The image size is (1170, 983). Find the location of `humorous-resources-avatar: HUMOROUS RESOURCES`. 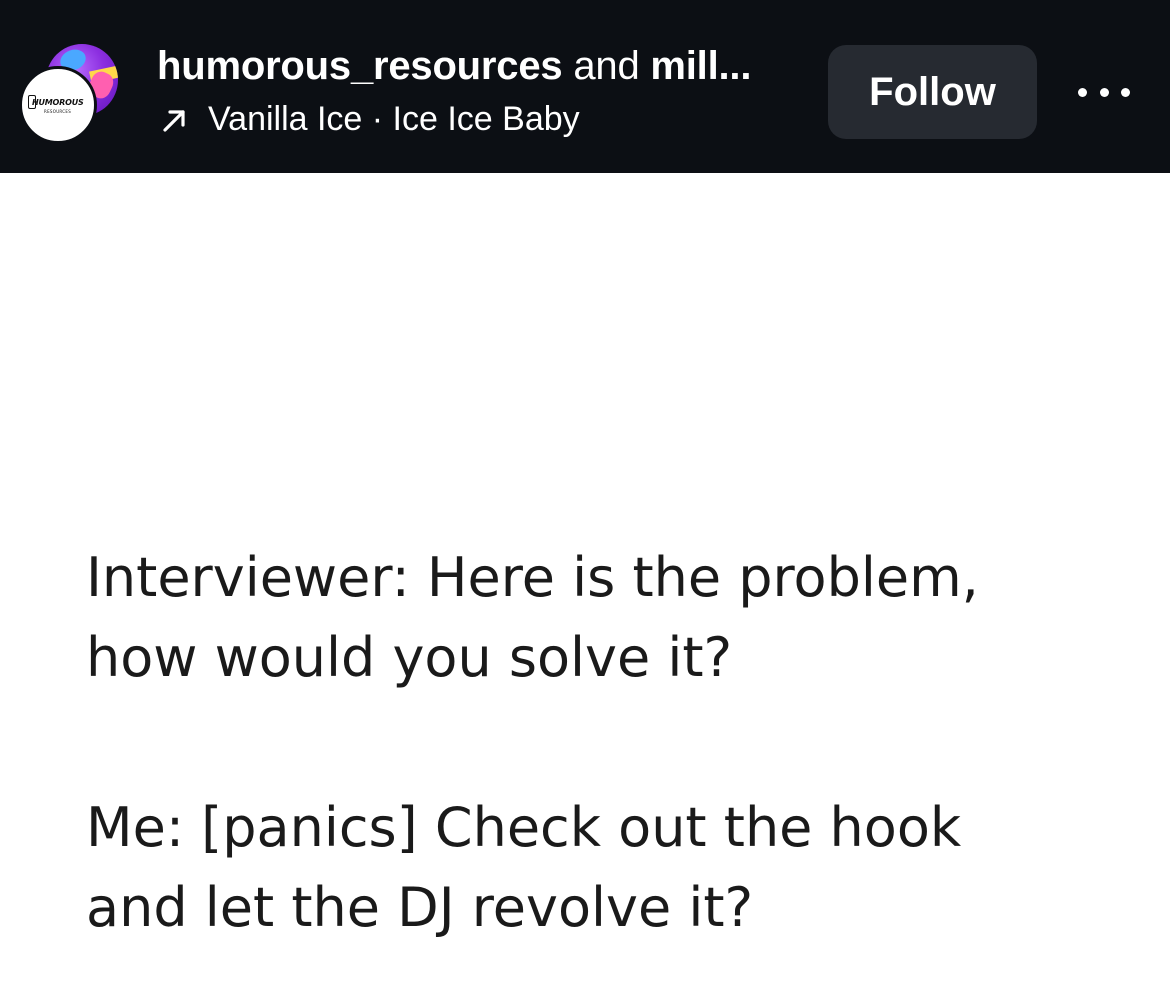

humorous-resources-avatar: HUMOROUS RESOURCES is located at coordinates (58, 105).